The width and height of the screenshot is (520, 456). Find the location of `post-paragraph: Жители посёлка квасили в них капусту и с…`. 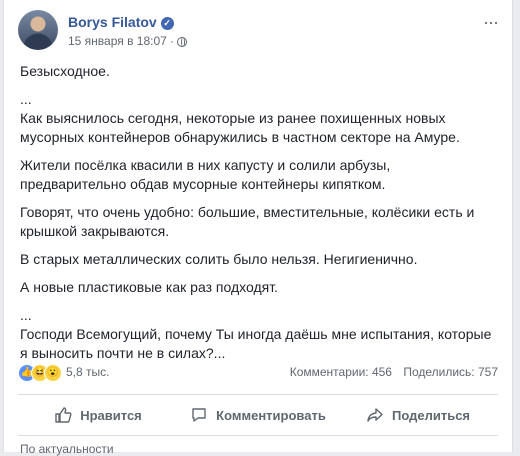

post-paragraph: Жители посёлка квасили в них капусту и с… is located at coordinates (205, 174).